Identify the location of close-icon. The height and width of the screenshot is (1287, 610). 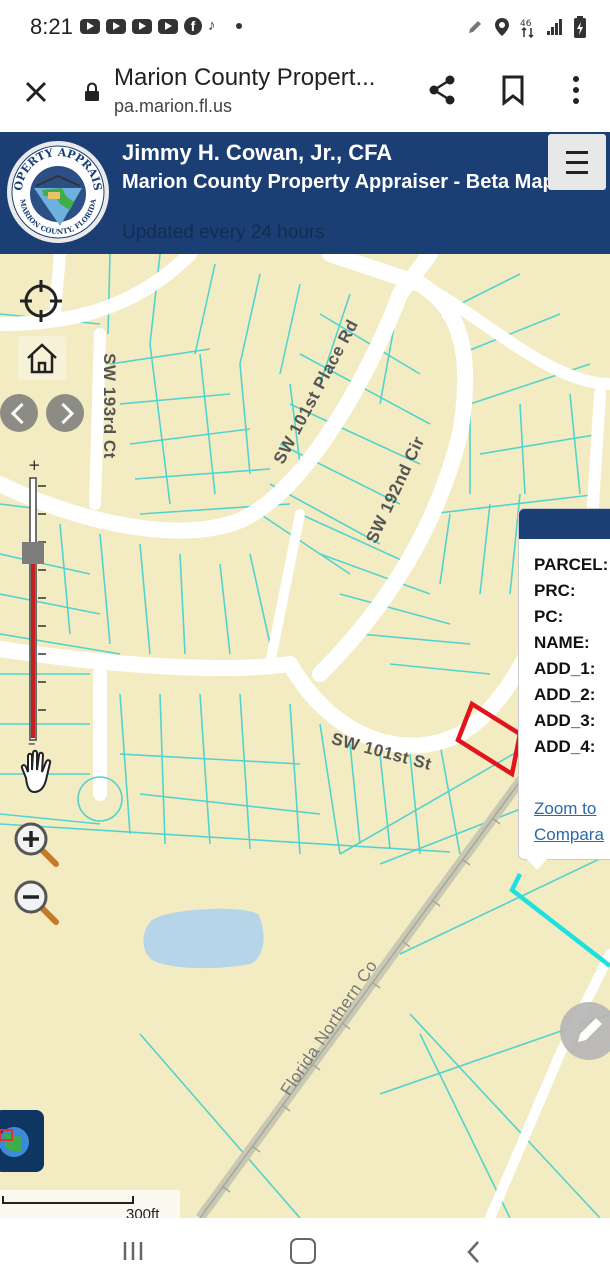
(36, 92).